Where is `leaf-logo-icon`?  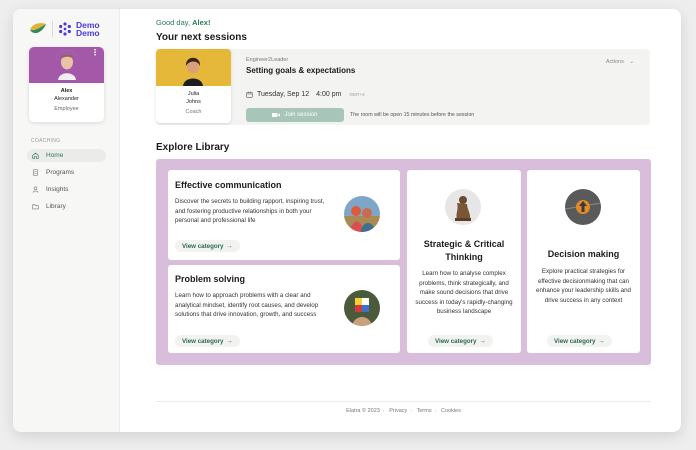
leaf-logo-icon is located at coordinates (38, 28).